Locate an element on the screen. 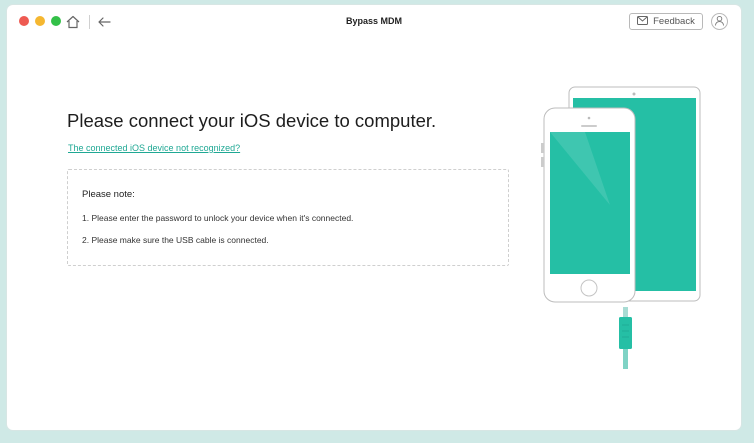 The height and width of the screenshot is (443, 754). mail-icon is located at coordinates (643, 21).